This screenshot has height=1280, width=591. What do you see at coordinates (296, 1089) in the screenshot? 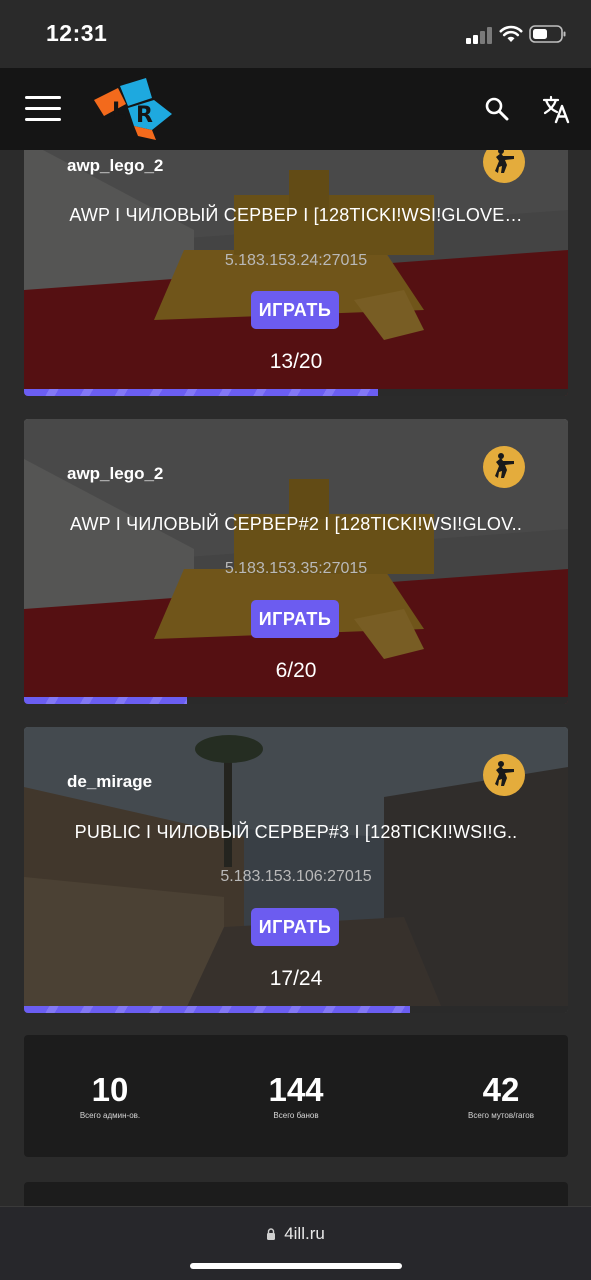
I see `stat-value: 144` at bounding box center [296, 1089].